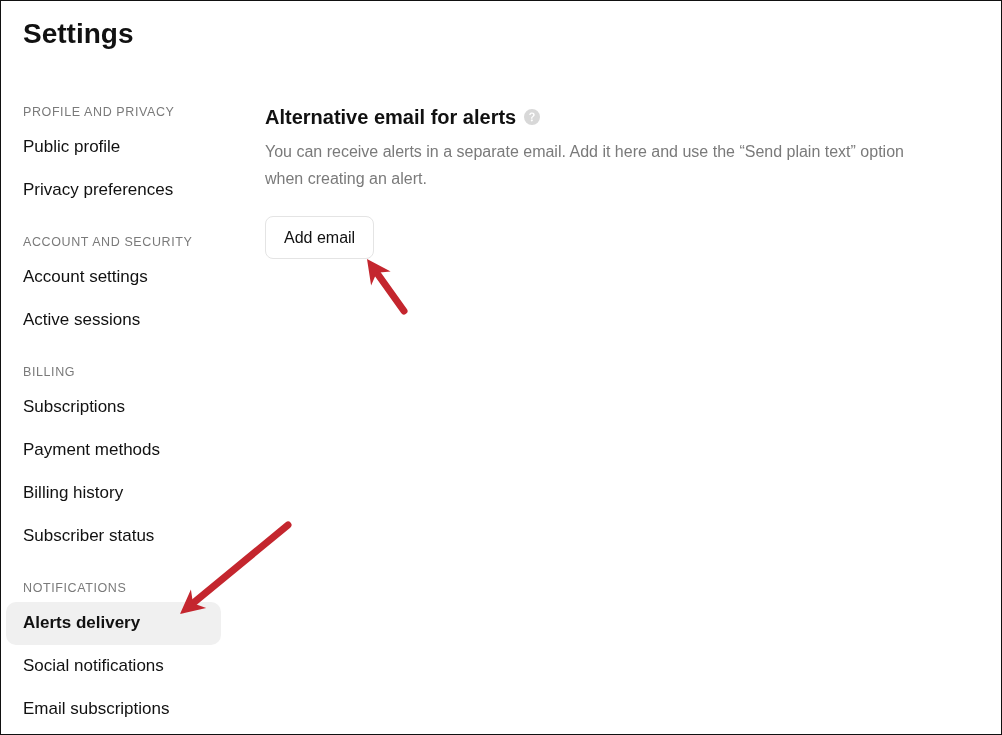  I want to click on add-email-button: Add email, so click(320, 237).